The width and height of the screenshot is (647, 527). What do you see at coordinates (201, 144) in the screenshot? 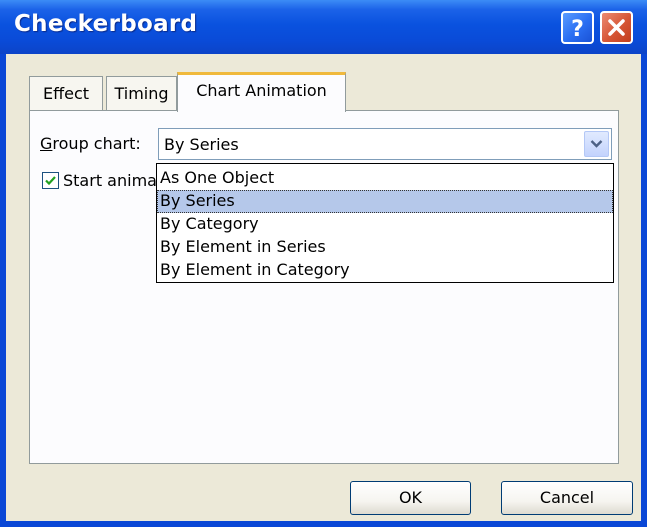
I see `group-chart-value: By Series` at bounding box center [201, 144].